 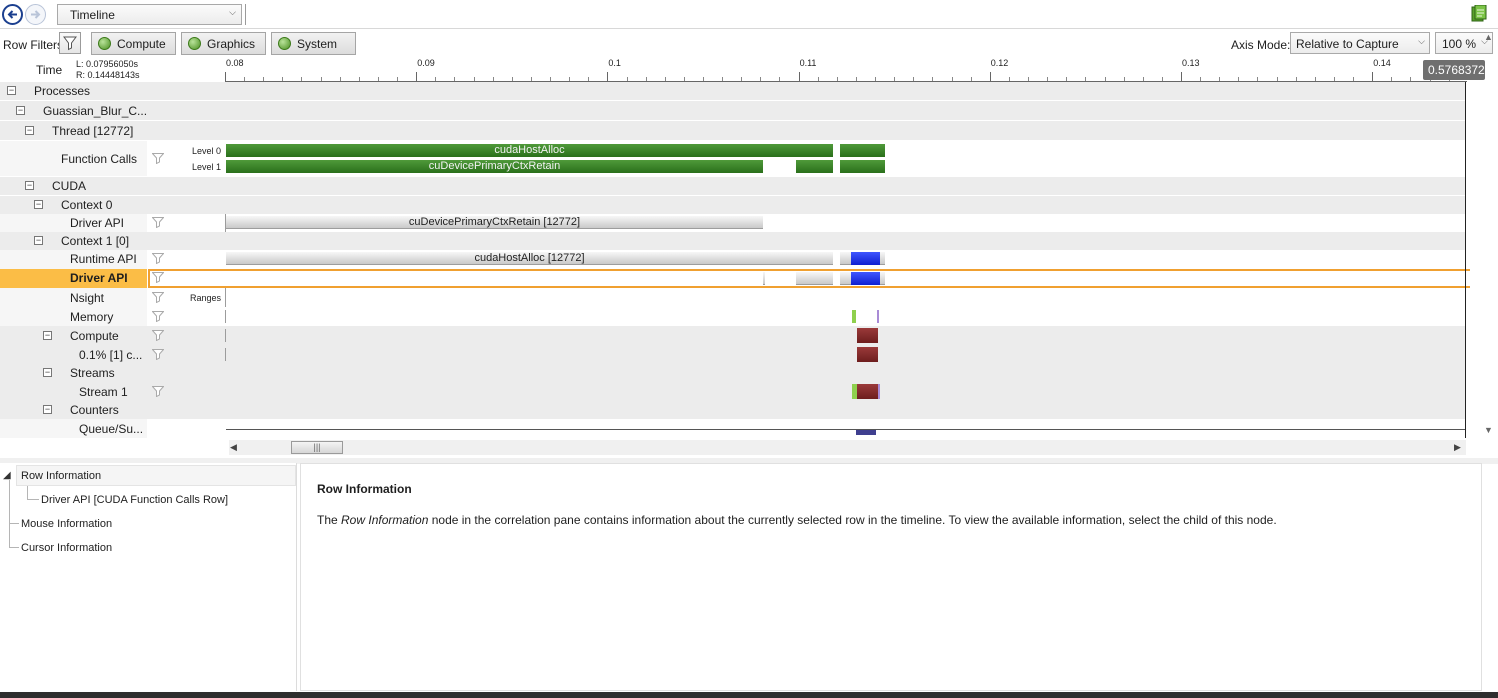 I want to click on row-label: Processes, so click(x=62, y=91).